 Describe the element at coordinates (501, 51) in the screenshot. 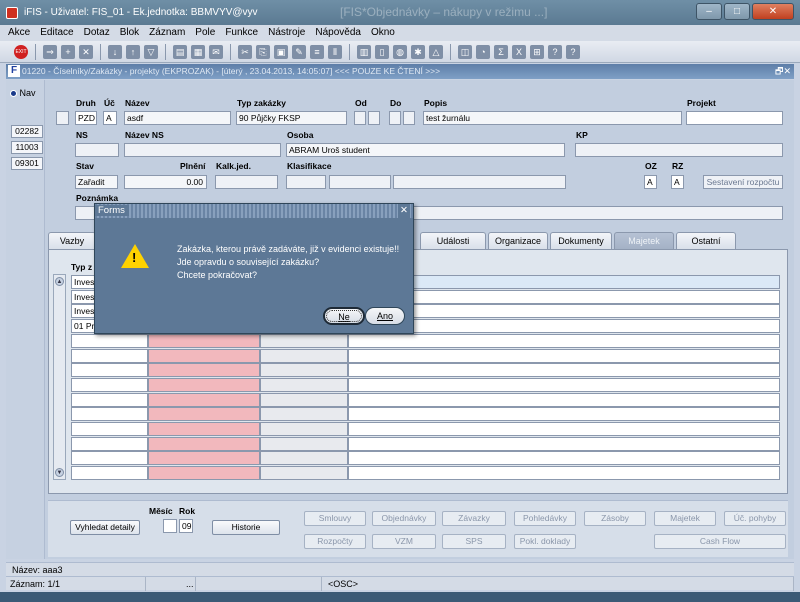

I see `sum-icon: Σ` at that location.